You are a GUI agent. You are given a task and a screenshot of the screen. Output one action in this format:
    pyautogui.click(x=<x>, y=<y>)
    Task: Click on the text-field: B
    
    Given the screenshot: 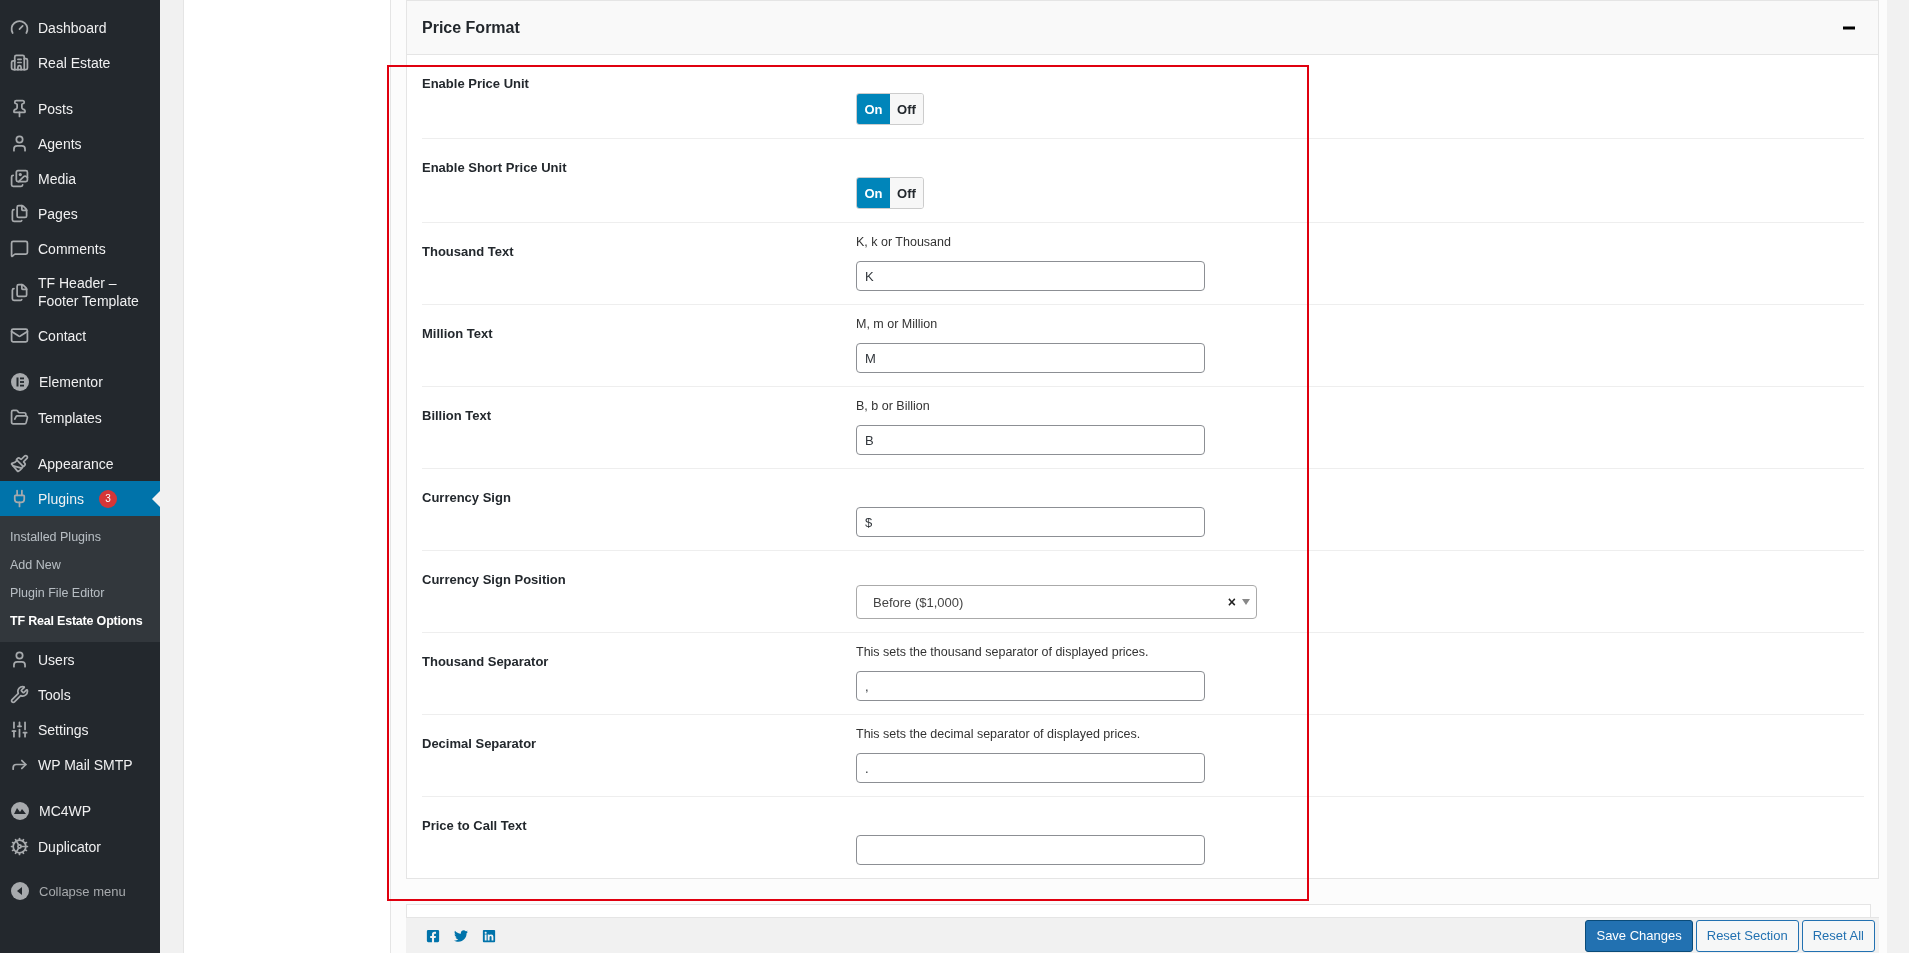 What is the action you would take?
    pyautogui.click(x=1030, y=440)
    